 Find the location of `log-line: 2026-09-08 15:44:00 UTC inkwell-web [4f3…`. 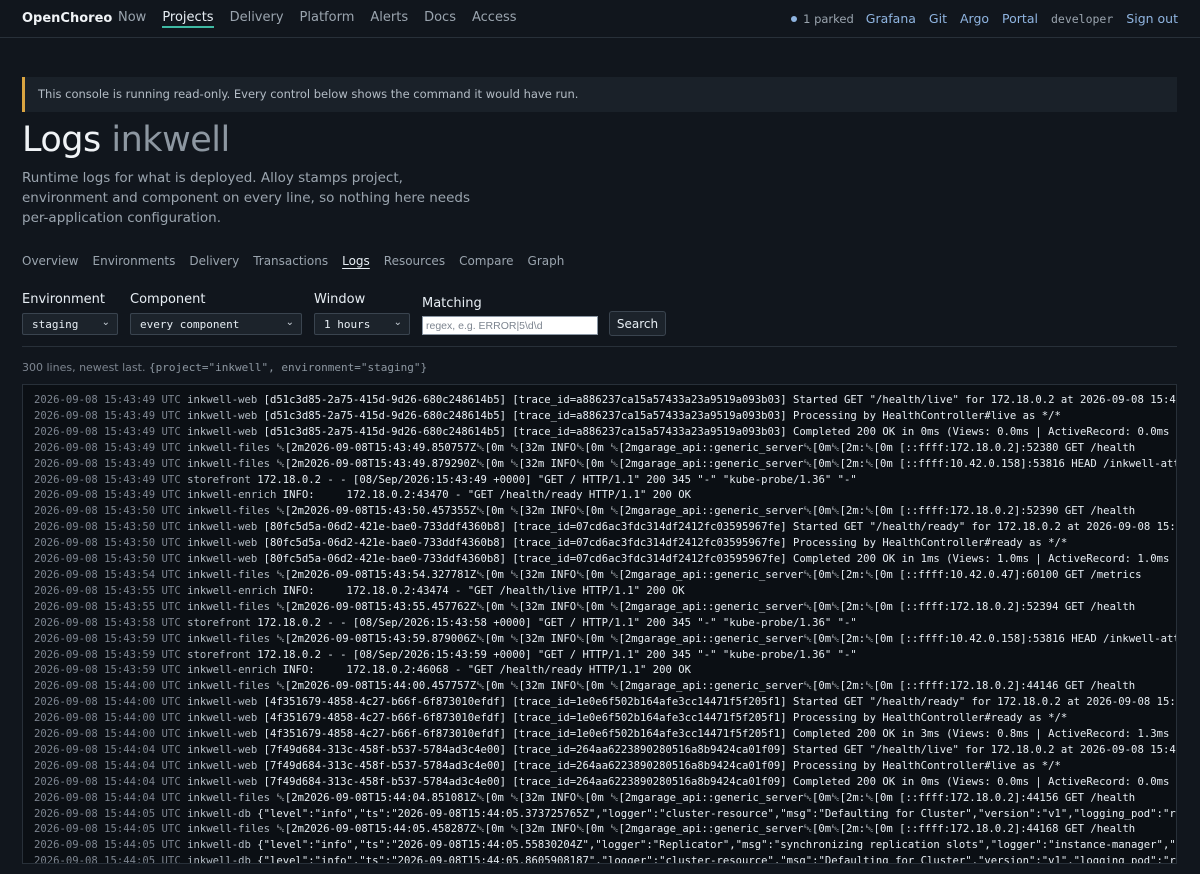

log-line: 2026-09-08 15:44:00 UTC inkwell-web [4f3… is located at coordinates (605, 719).